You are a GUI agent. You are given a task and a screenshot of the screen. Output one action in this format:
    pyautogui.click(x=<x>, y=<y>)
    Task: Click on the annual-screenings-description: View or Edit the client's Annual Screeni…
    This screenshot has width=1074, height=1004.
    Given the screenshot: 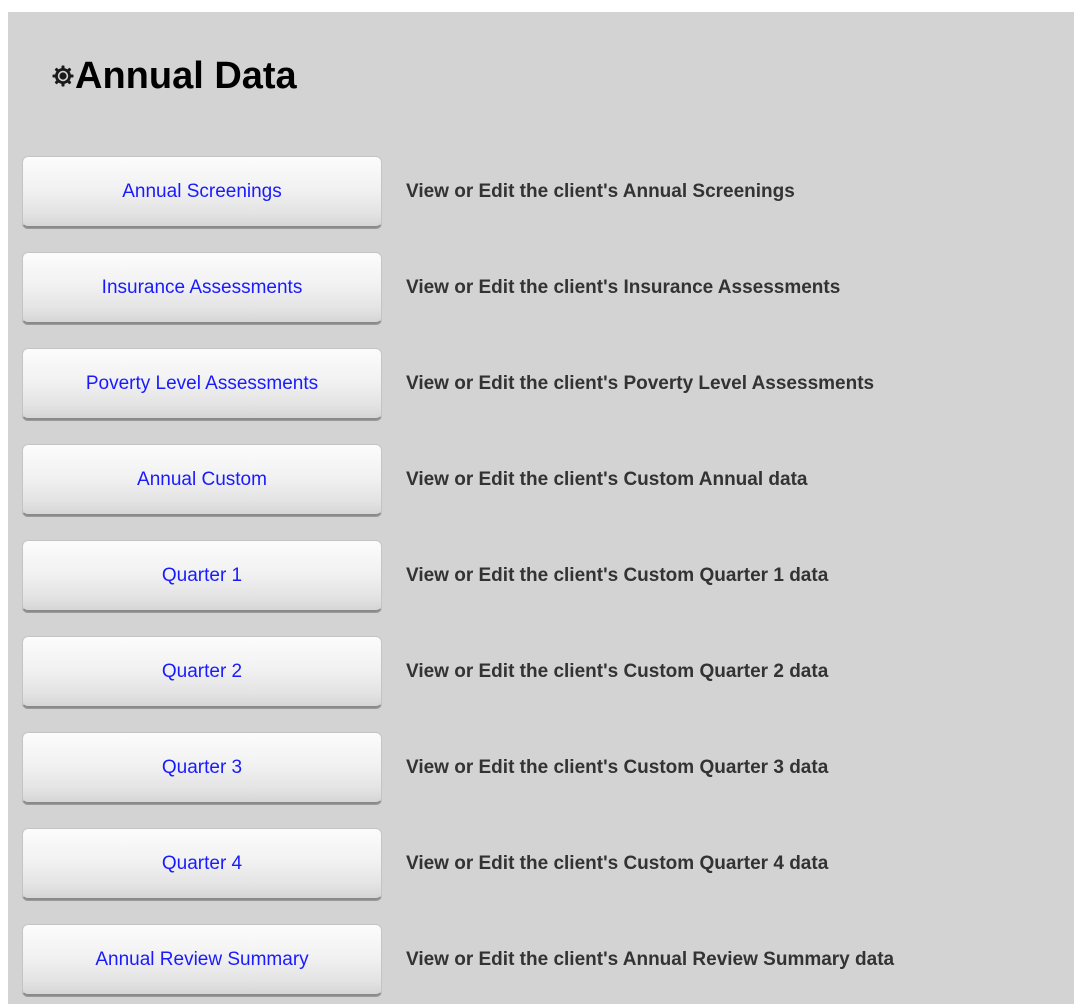 What is the action you would take?
    pyautogui.click(x=600, y=191)
    